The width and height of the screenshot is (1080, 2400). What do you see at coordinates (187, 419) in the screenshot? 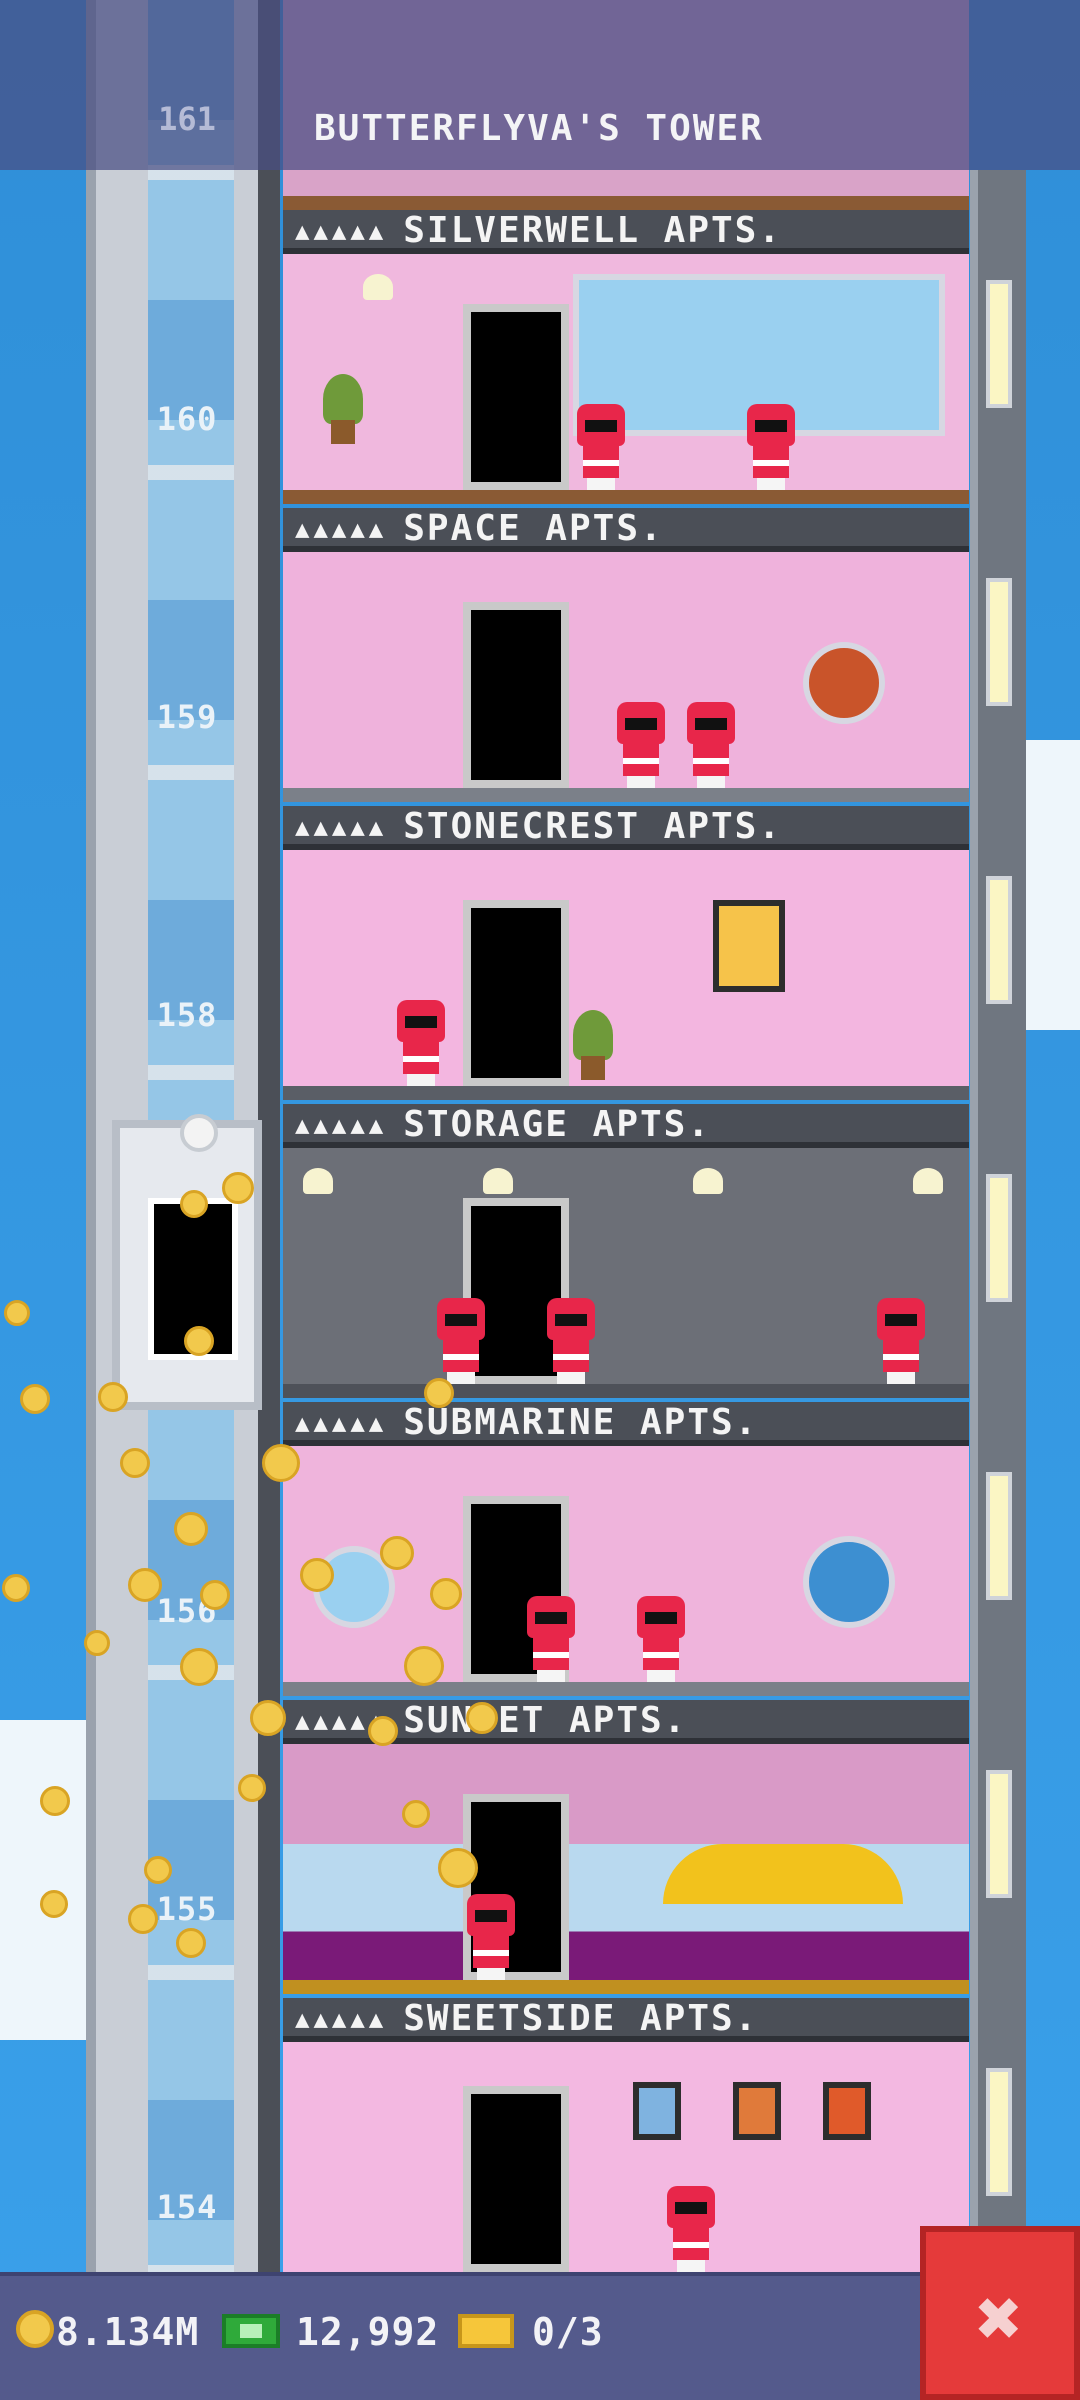
I see `floor-number-160: 160` at bounding box center [187, 419].